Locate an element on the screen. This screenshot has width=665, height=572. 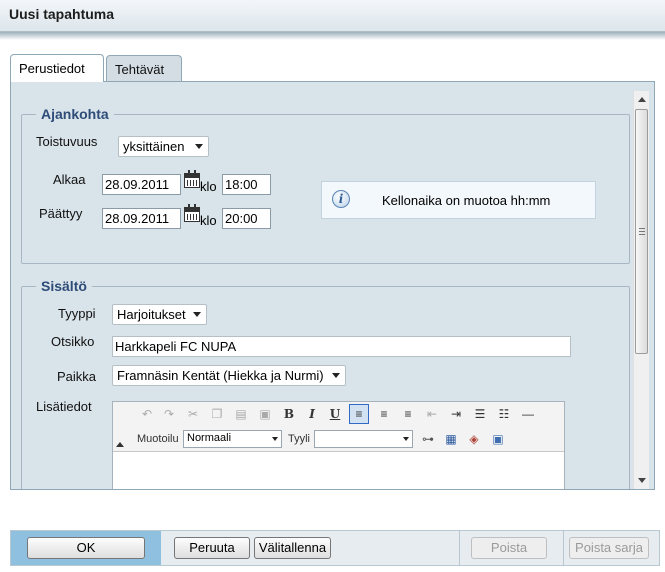
paikka-value: Framnäsin Kentät (Hiekka ja Nurmi) is located at coordinates (220, 375).